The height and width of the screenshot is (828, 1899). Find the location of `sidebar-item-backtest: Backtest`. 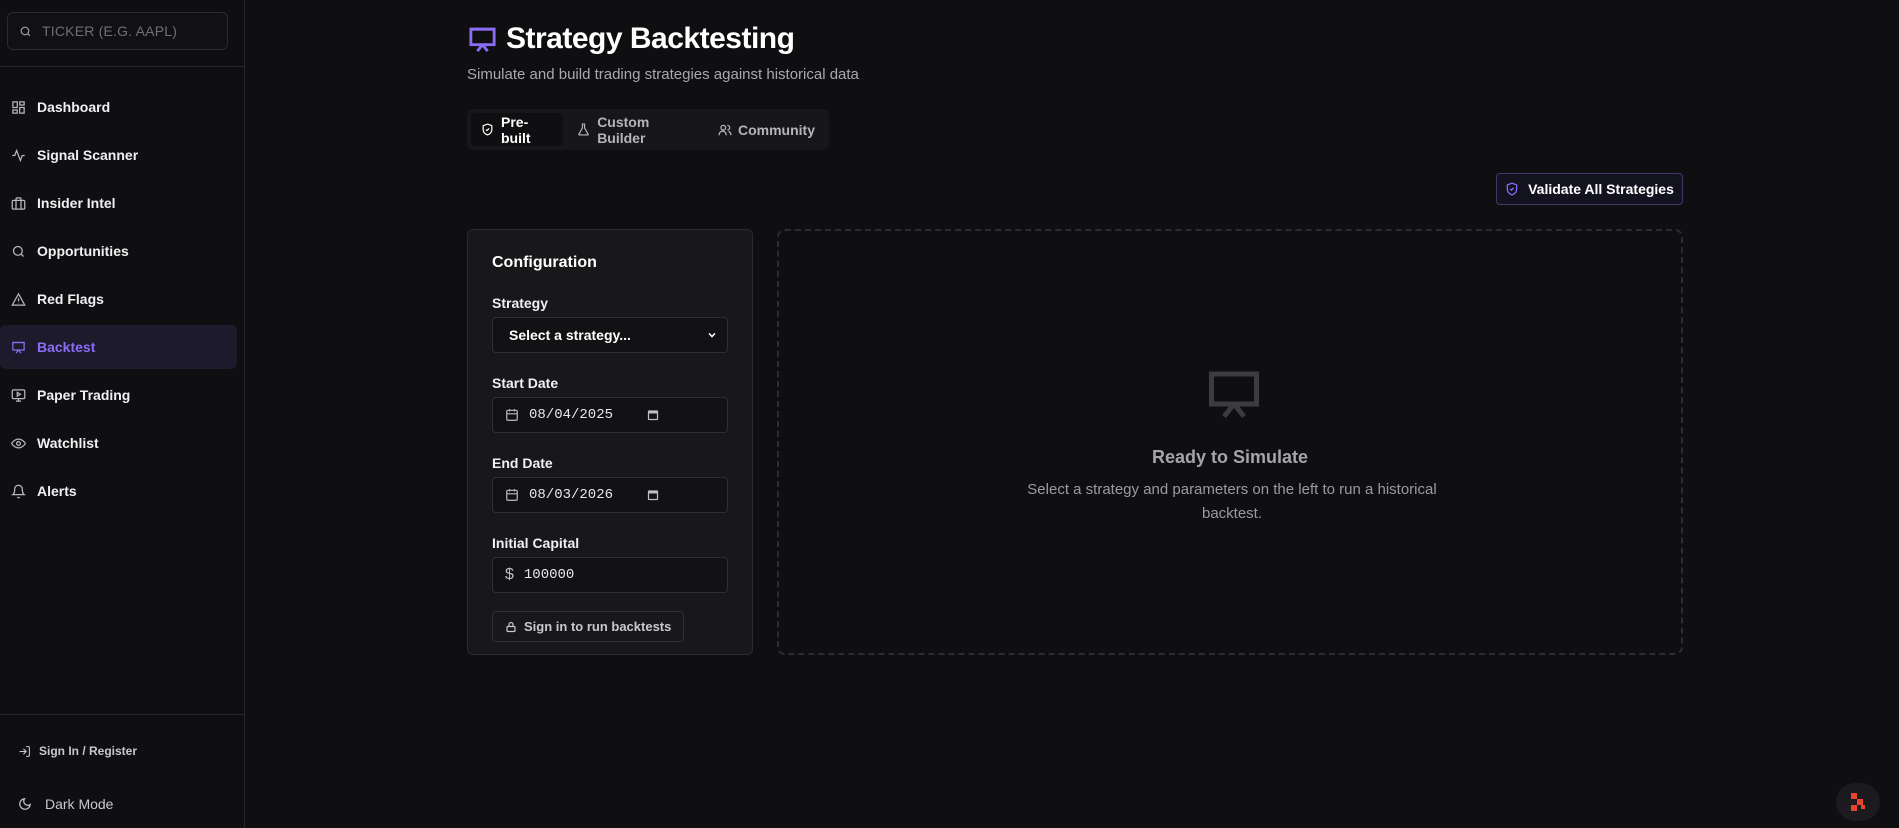

sidebar-item-backtest: Backtest is located at coordinates (118, 347).